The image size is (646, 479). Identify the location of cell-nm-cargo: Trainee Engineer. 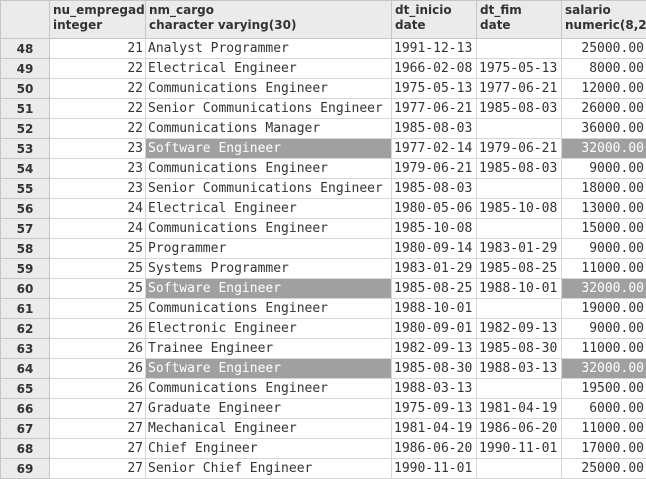
(269, 349).